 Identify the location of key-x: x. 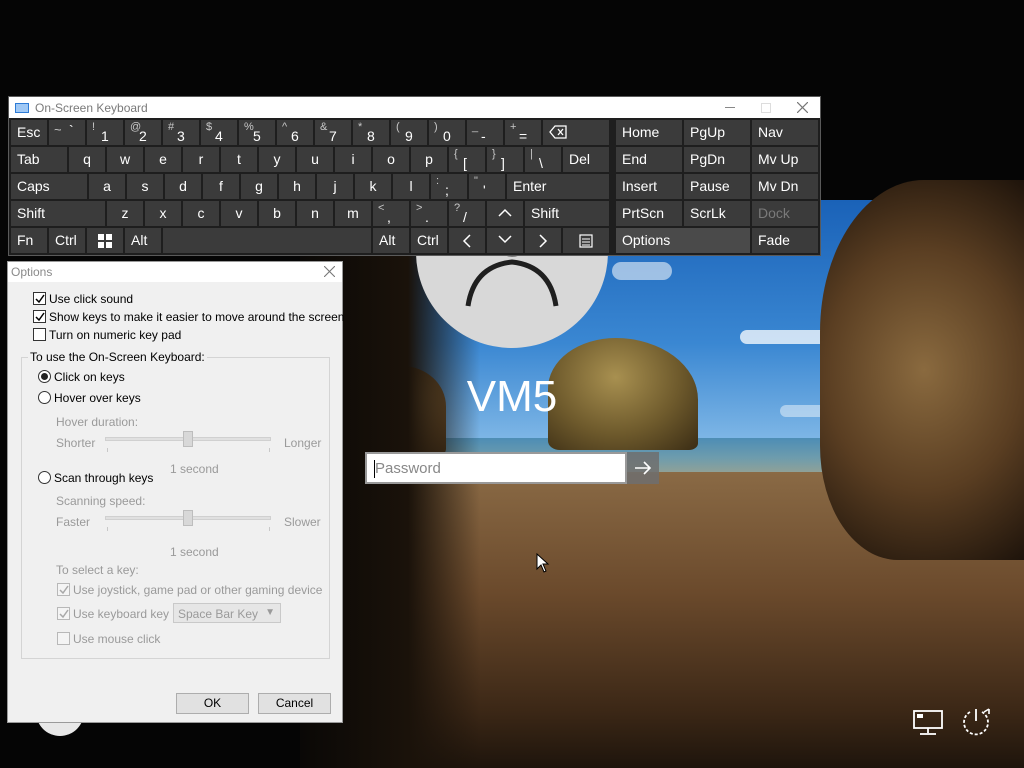
(163, 213).